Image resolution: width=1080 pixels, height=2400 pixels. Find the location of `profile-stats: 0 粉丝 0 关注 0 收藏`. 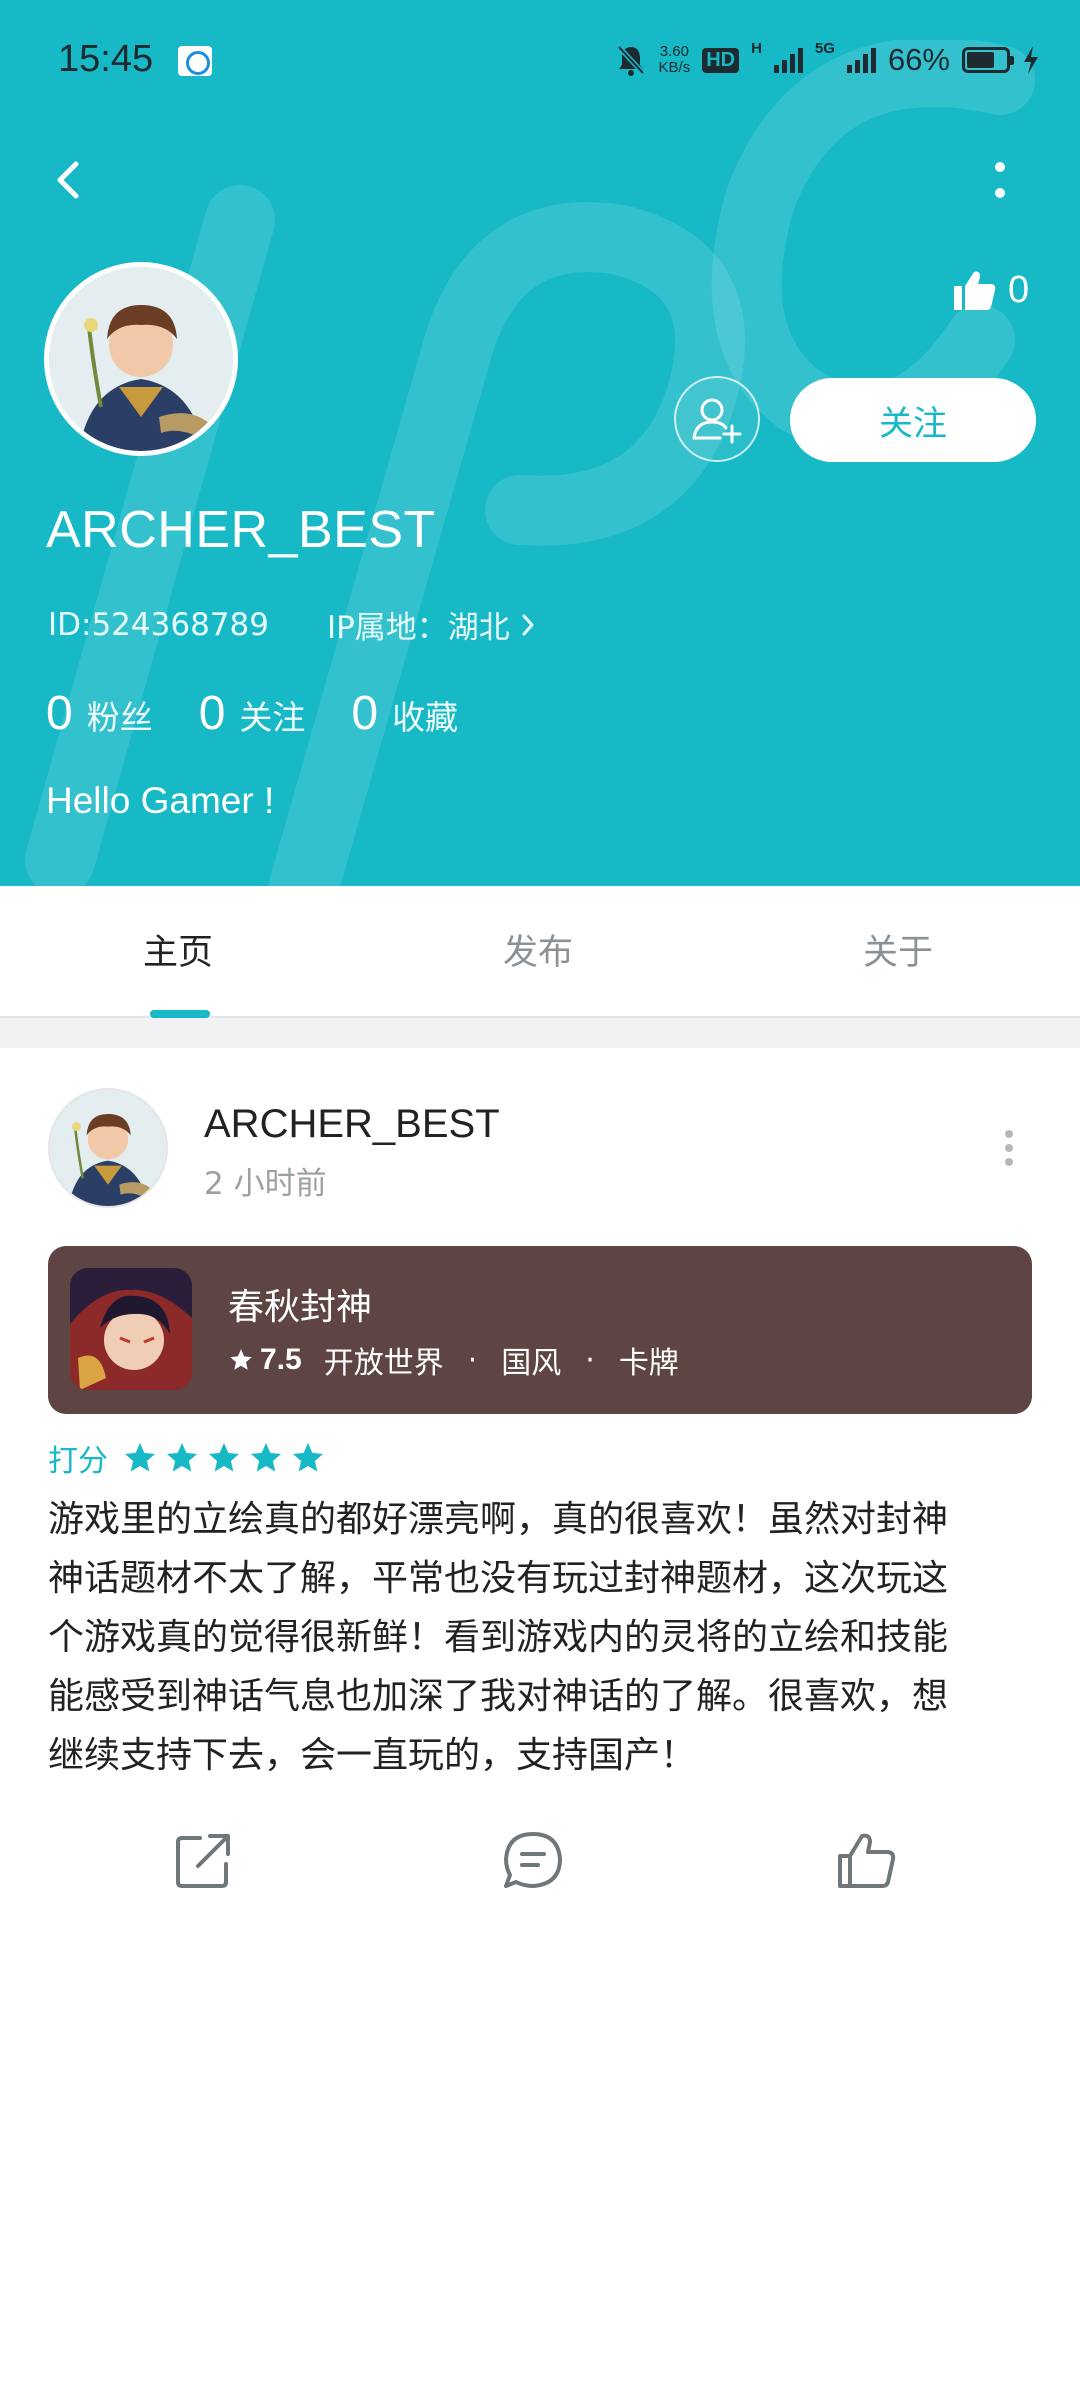

profile-stats: 0 粉丝 0 关注 0 收藏 is located at coordinates (275, 713).